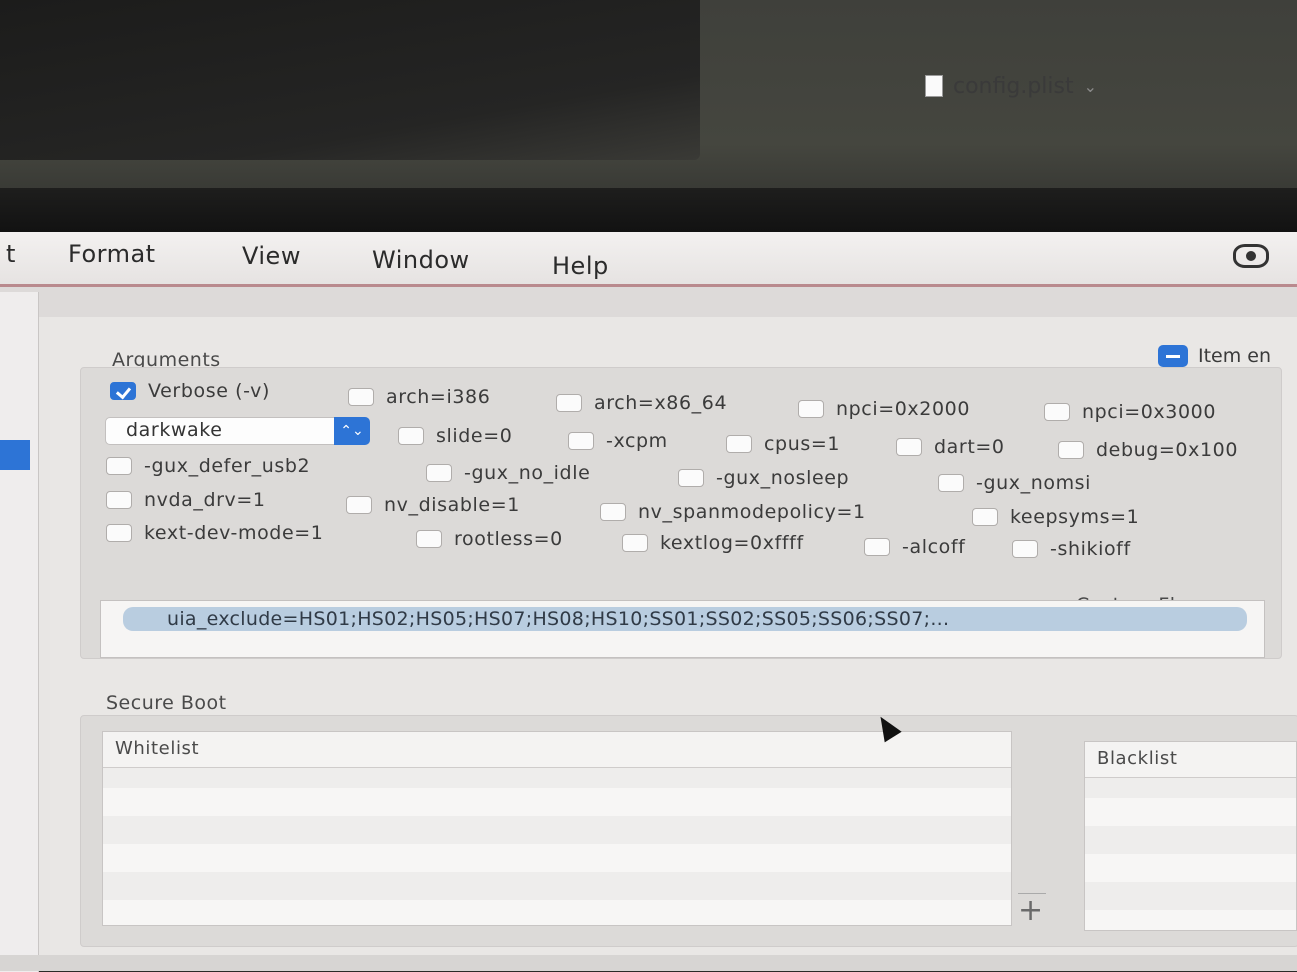 Image resolution: width=1297 pixels, height=972 pixels. What do you see at coordinates (1251, 256) in the screenshot?
I see `nvidia-status-icon` at bounding box center [1251, 256].